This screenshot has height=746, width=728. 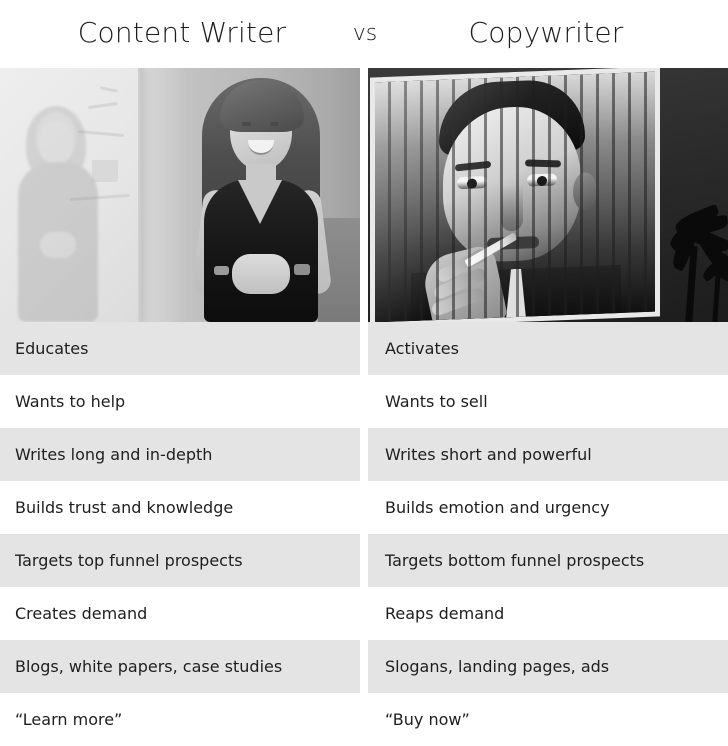 I want to click on content-writer-cell: Creates demand, so click(x=180, y=613).